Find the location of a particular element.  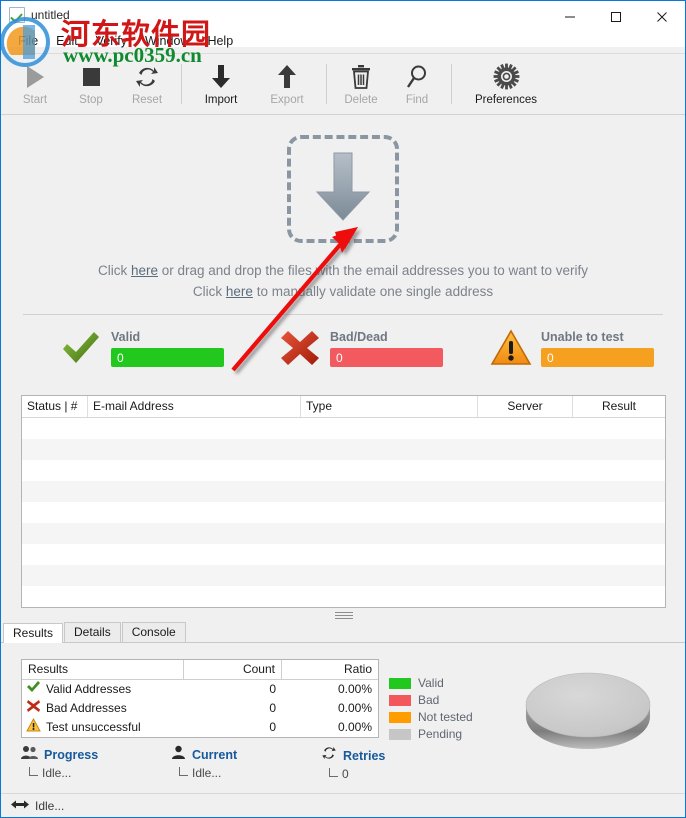

toolbar-button-start: Start is located at coordinates (35, 84).